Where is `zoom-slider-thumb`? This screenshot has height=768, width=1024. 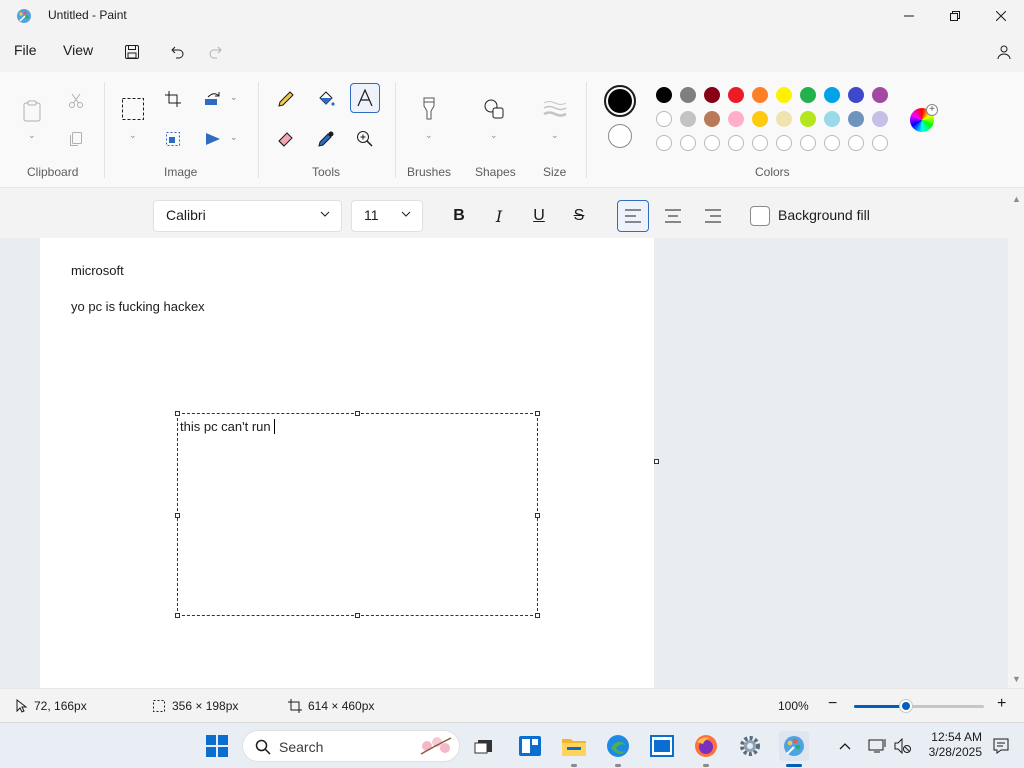
zoom-slider-thumb is located at coordinates (906, 706).